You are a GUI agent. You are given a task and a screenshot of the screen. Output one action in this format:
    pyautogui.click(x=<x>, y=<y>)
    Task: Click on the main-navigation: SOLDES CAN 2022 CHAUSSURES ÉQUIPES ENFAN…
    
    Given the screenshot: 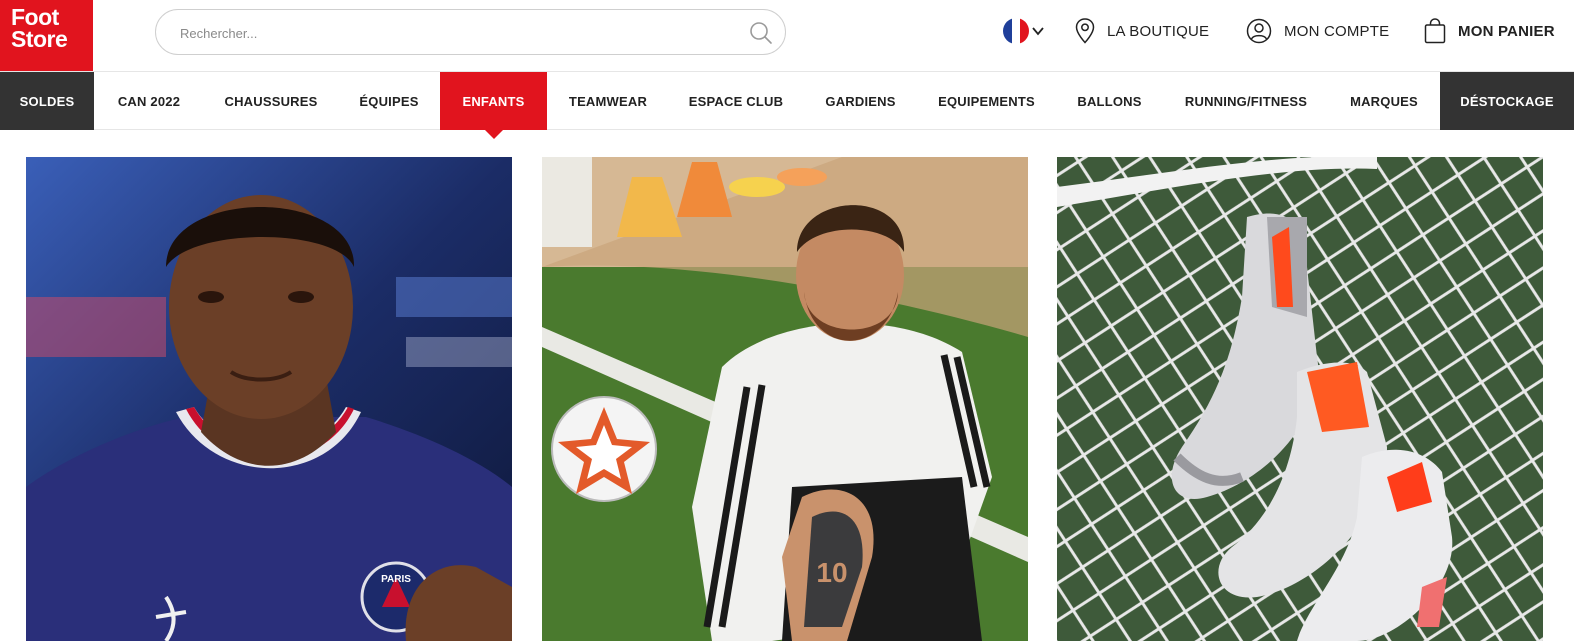 What is the action you would take?
    pyautogui.click(x=787, y=105)
    